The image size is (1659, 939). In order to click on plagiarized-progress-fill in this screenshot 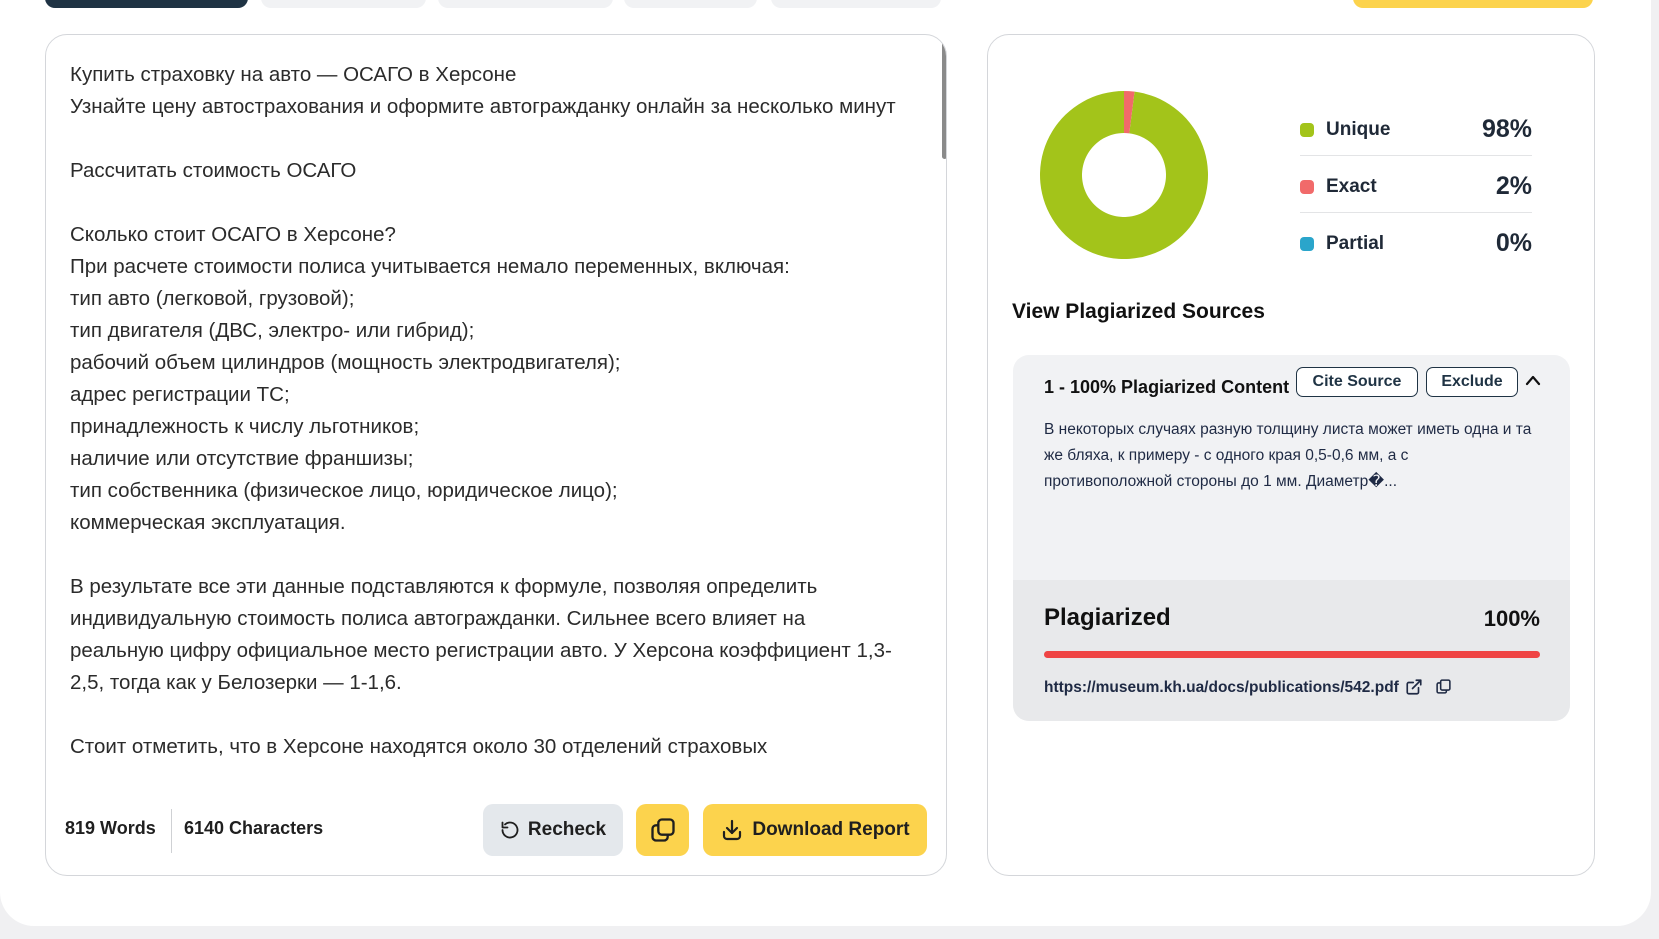, I will do `click(1292, 654)`.